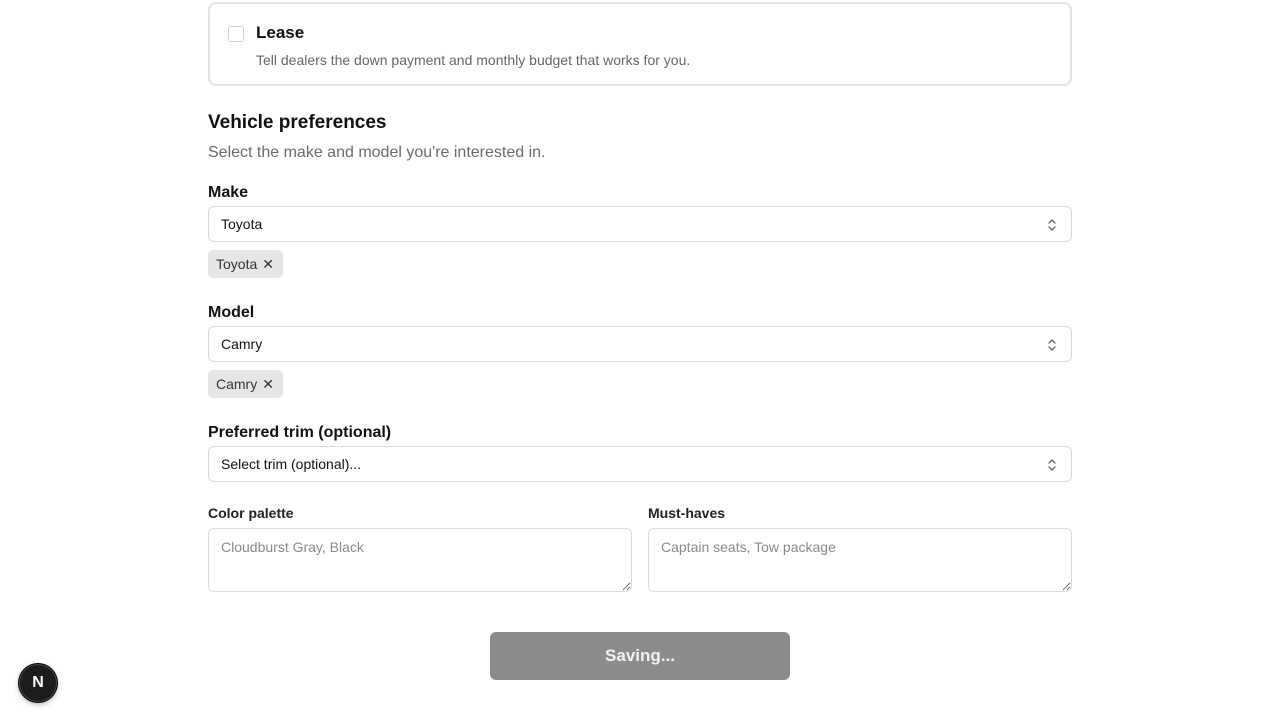  I want to click on make-label: Make, so click(228, 192).